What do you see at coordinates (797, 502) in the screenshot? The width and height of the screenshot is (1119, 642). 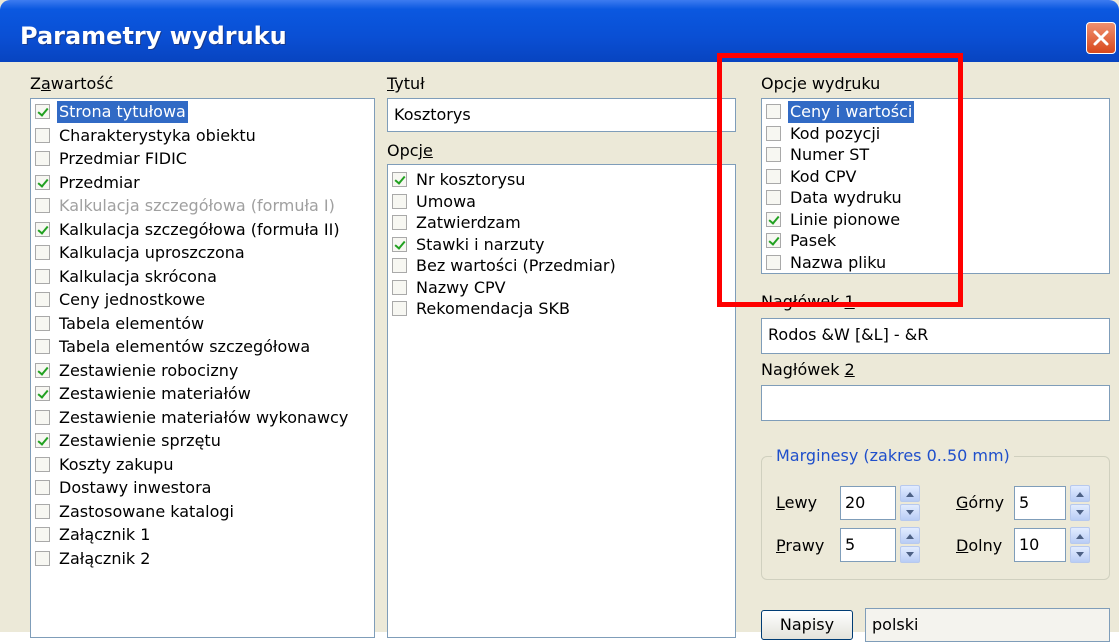 I see `lewy-label: Lewy` at bounding box center [797, 502].